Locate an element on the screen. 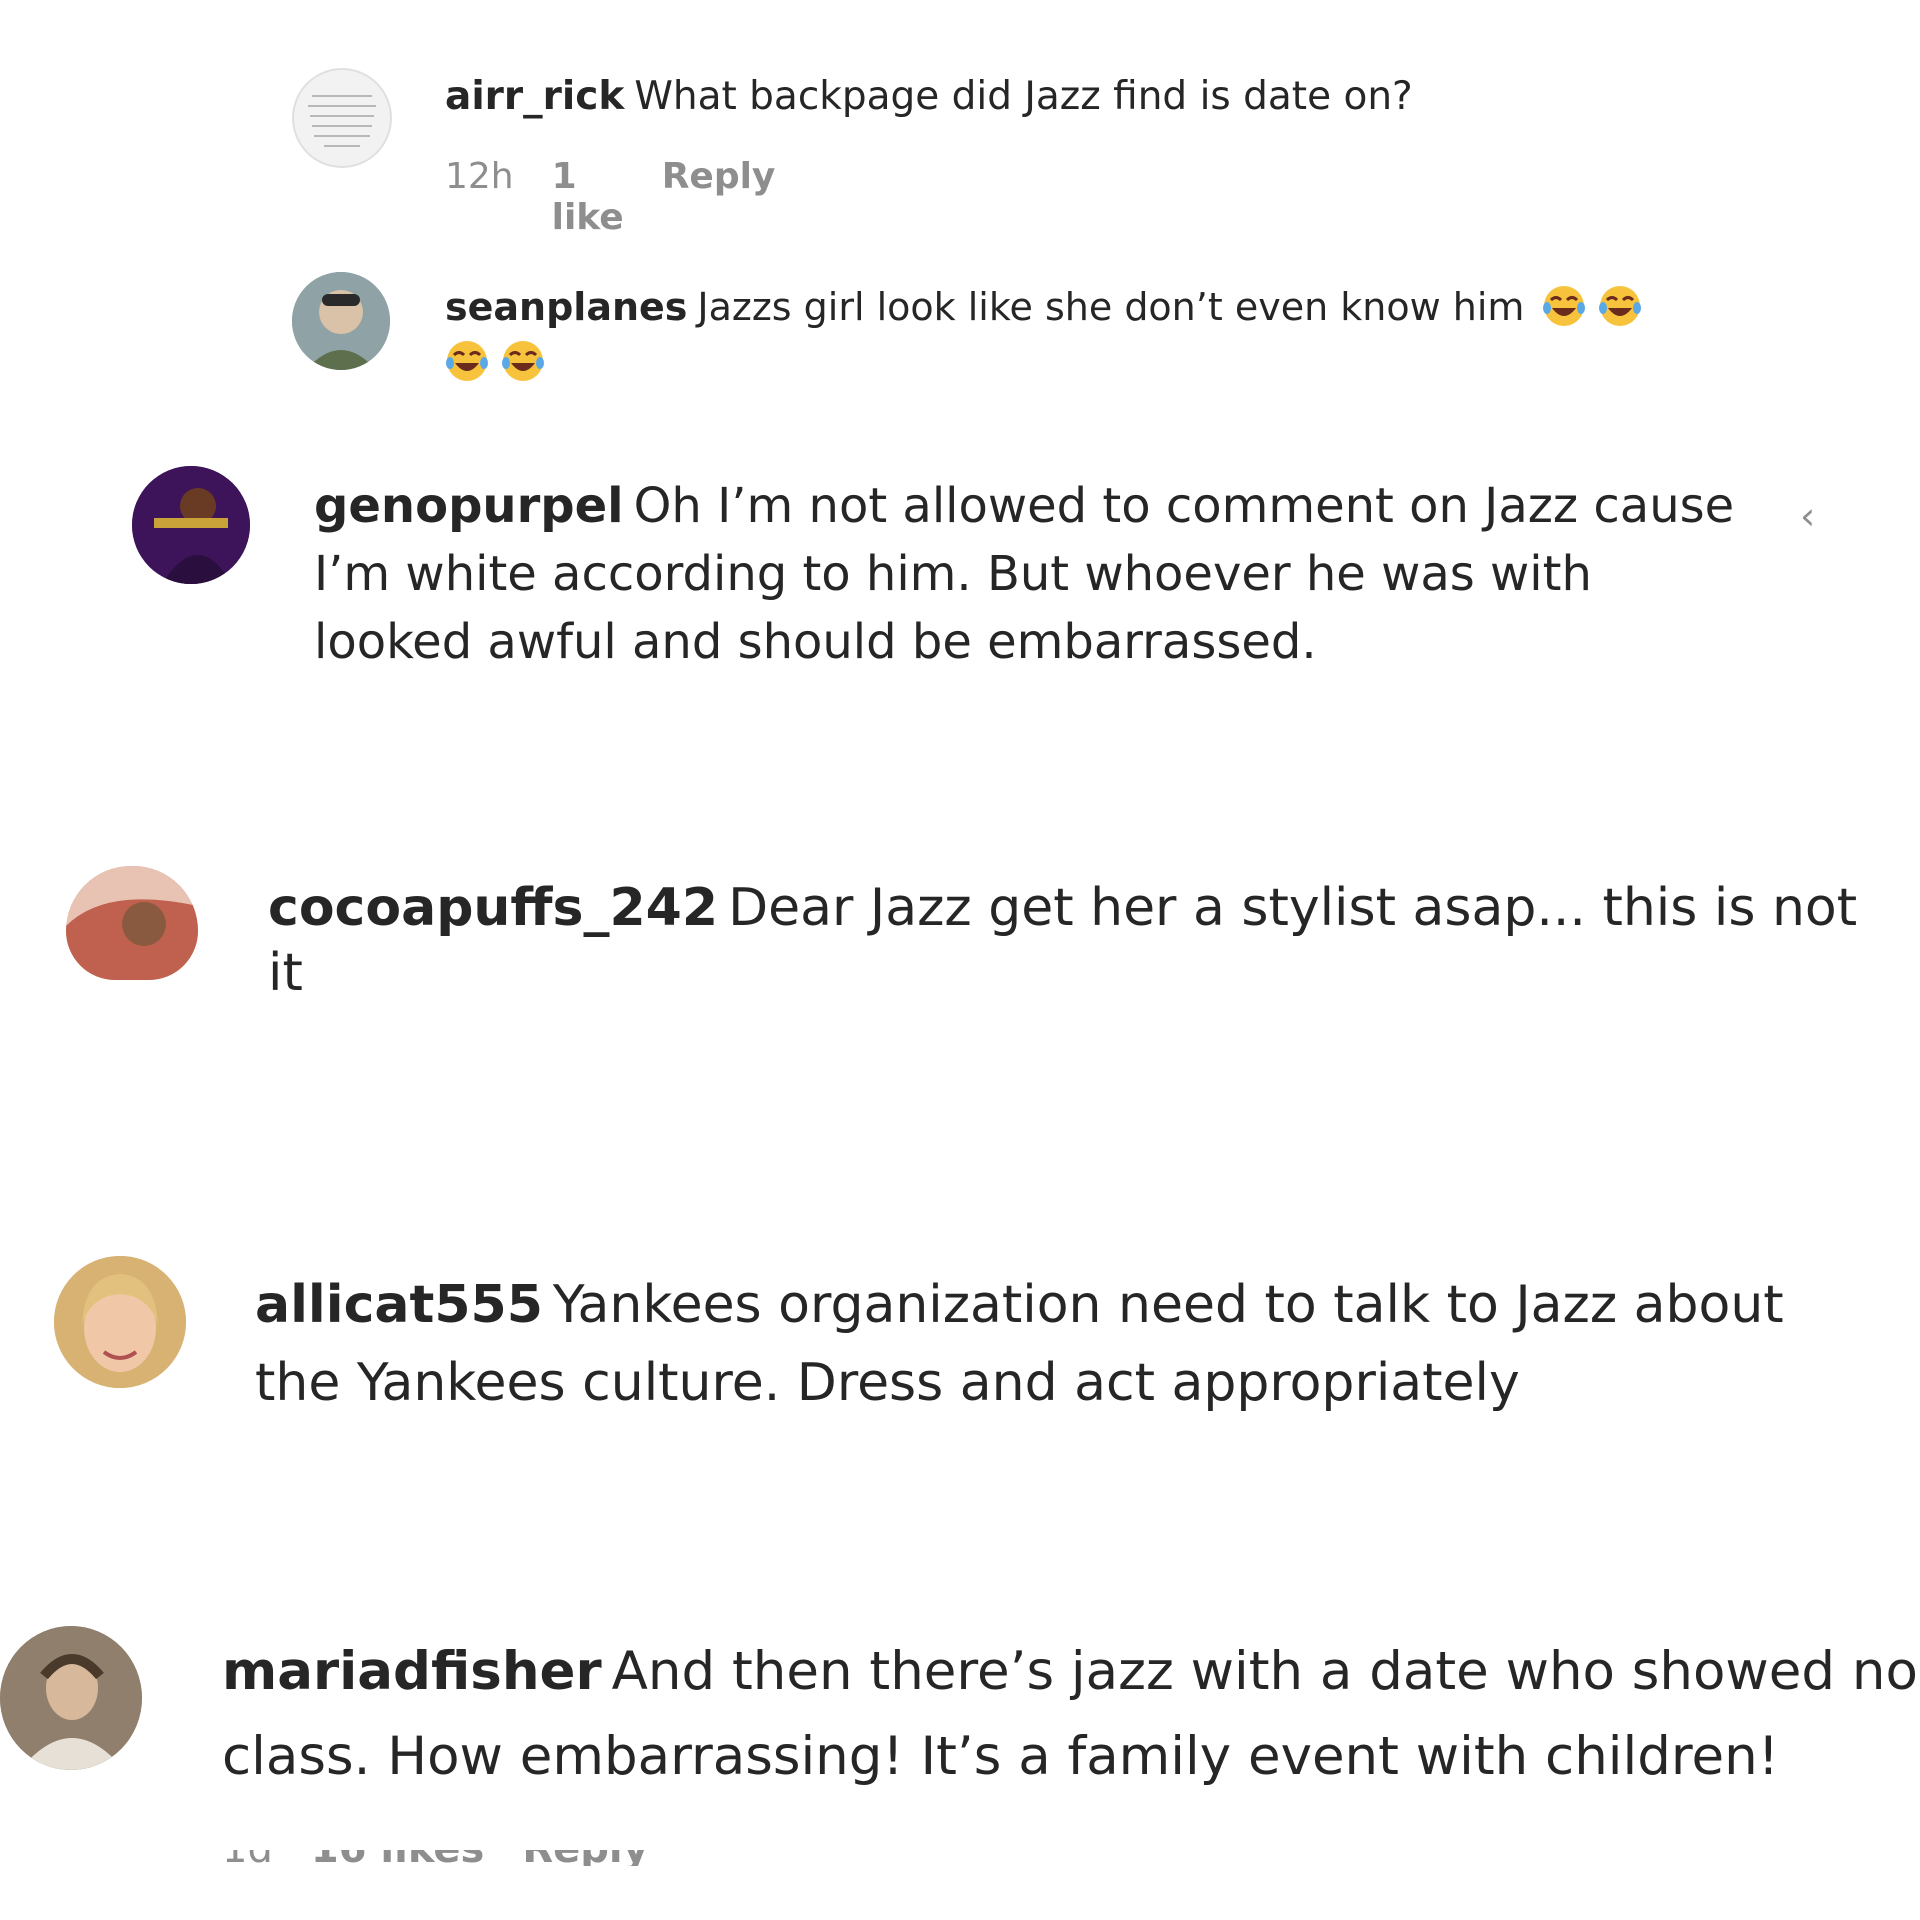  username: seanplanes is located at coordinates (566, 307).